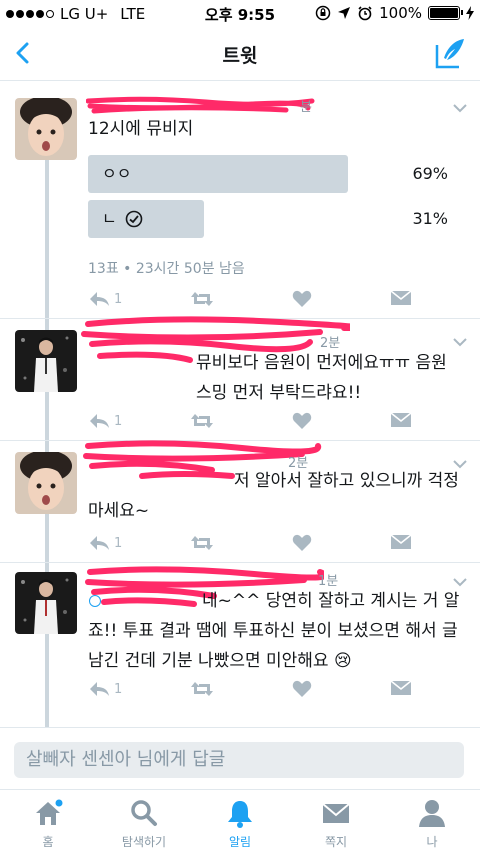 This screenshot has width=480, height=855. I want to click on status-bar: LG U+ LTE 오후 9:55 100%, so click(240, 14).